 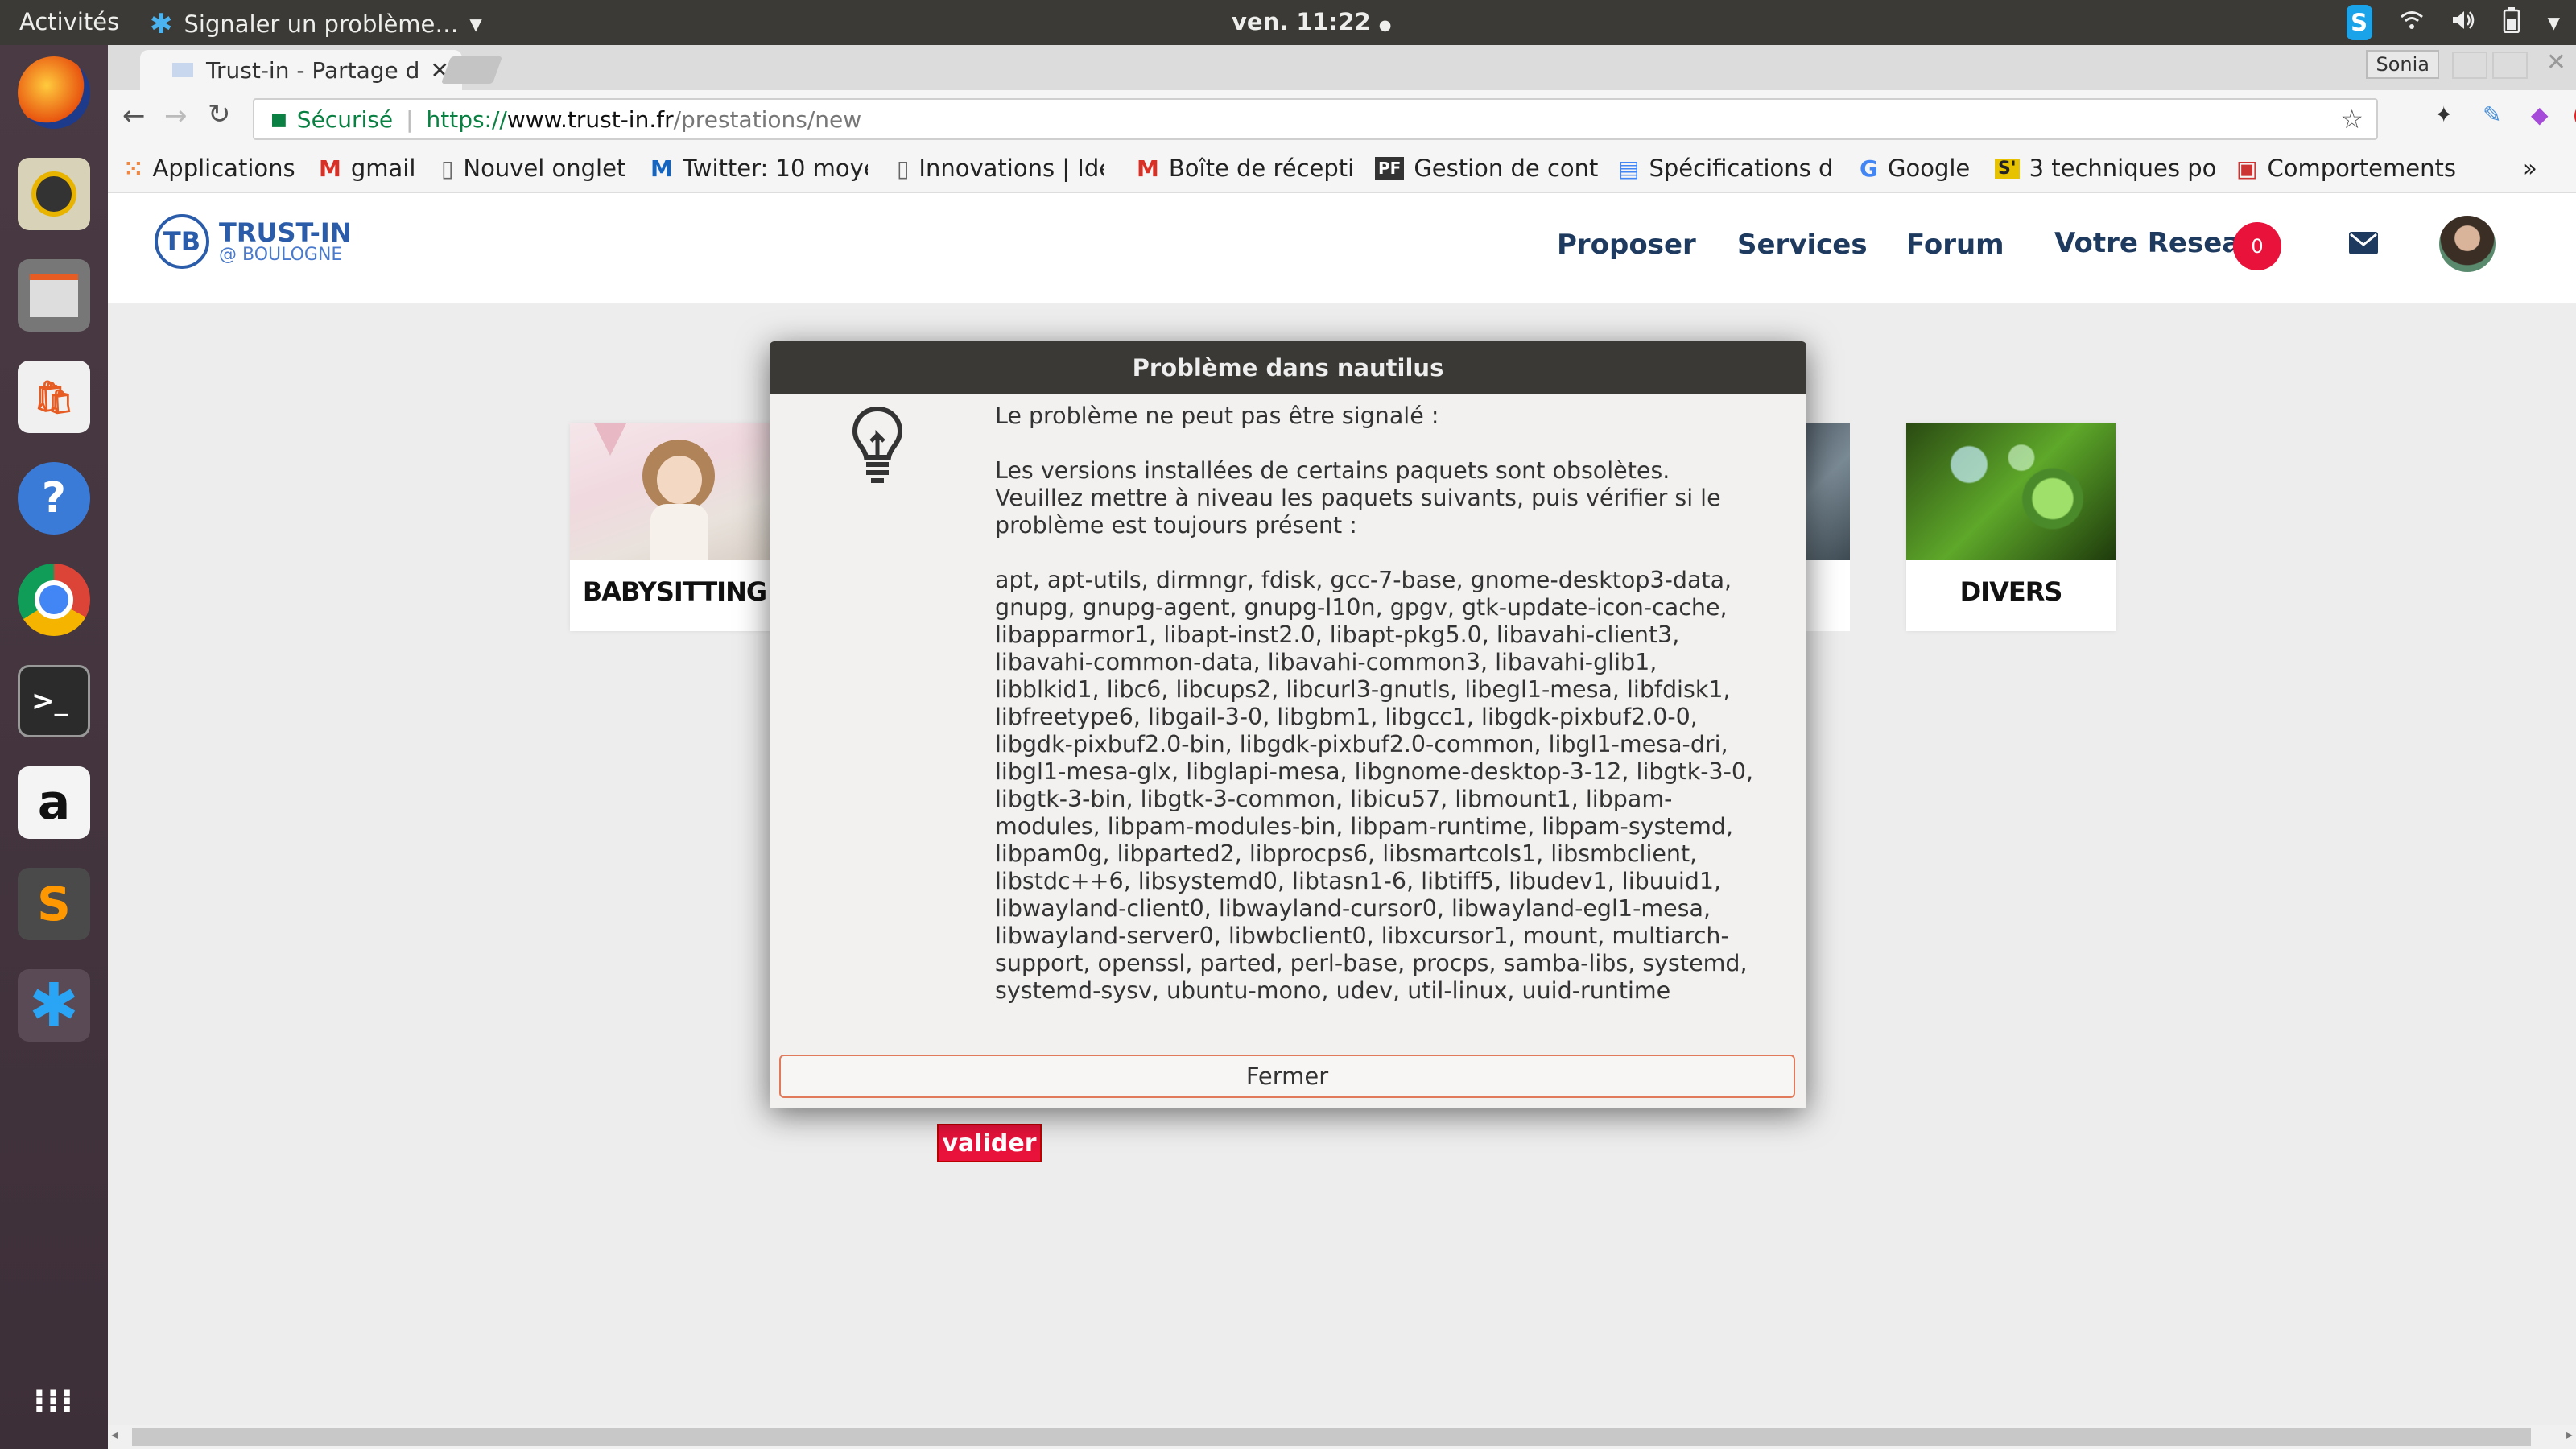 I want to click on bookmark-specifications: ▤ Spécifications de, so click(x=1726, y=168).